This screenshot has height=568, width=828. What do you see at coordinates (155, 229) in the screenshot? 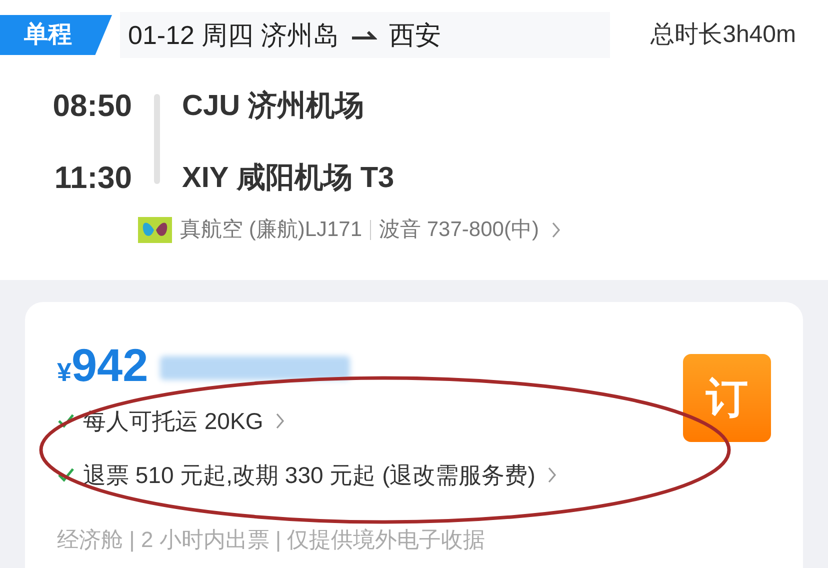
I see `airline-logo-icon` at bounding box center [155, 229].